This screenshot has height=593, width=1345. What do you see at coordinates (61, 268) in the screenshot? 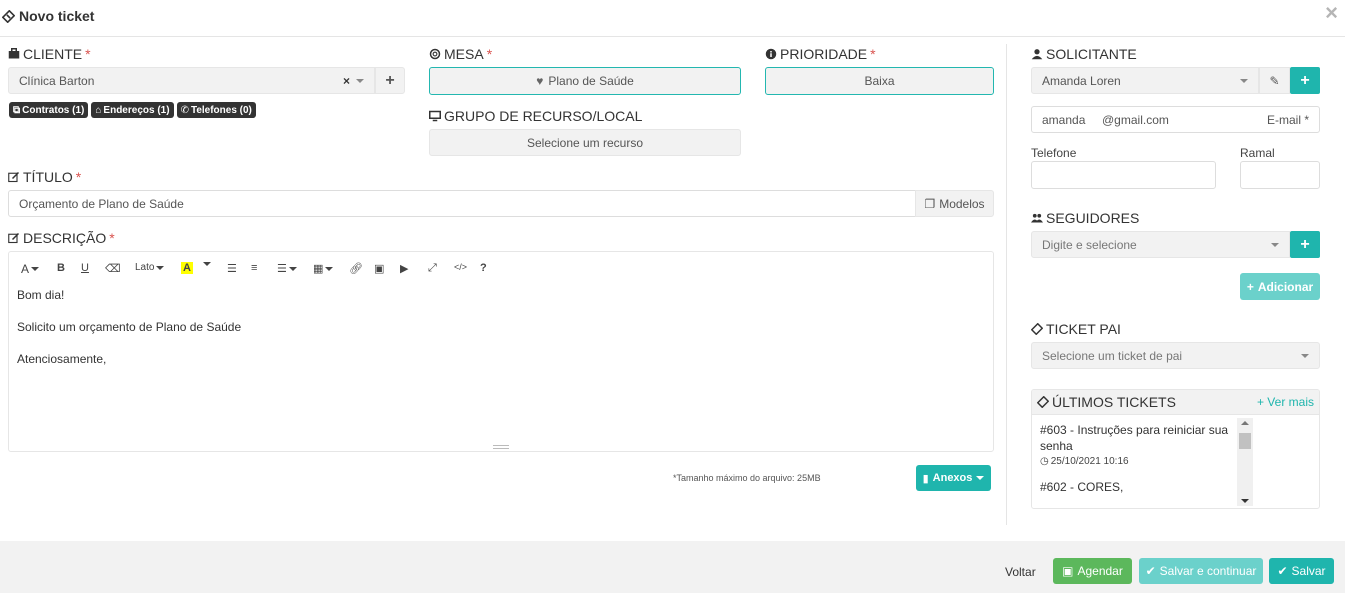
I see `bold-button: B` at bounding box center [61, 268].